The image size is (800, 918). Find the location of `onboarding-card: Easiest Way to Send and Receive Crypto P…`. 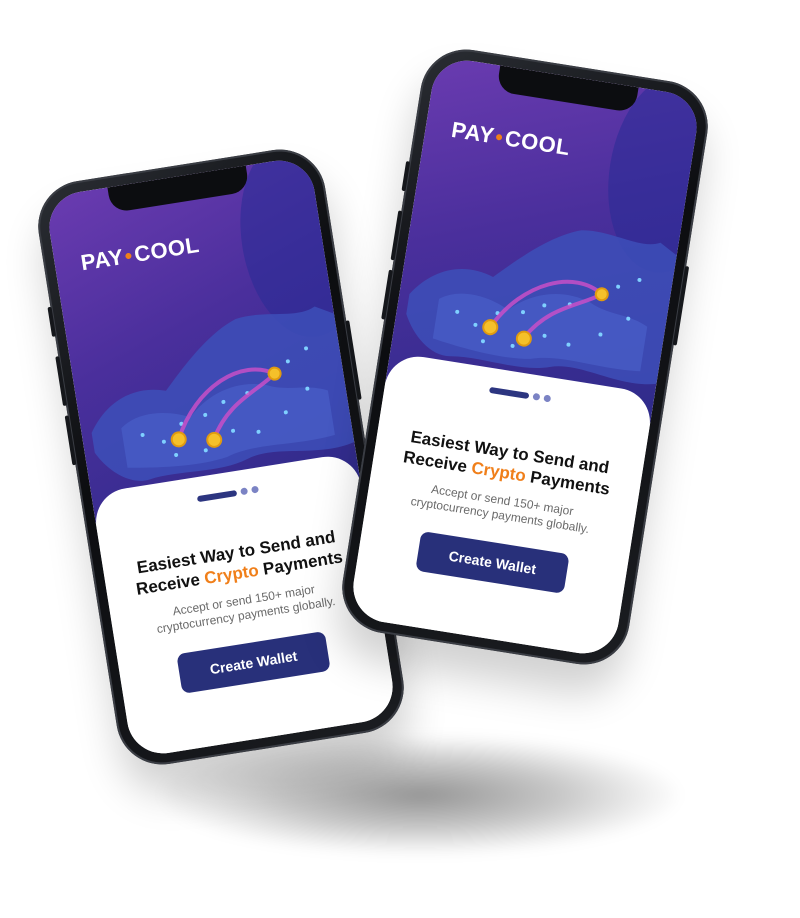

onboarding-card: Easiest Way to Send and Receive Crypto P… is located at coordinates (501, 505).